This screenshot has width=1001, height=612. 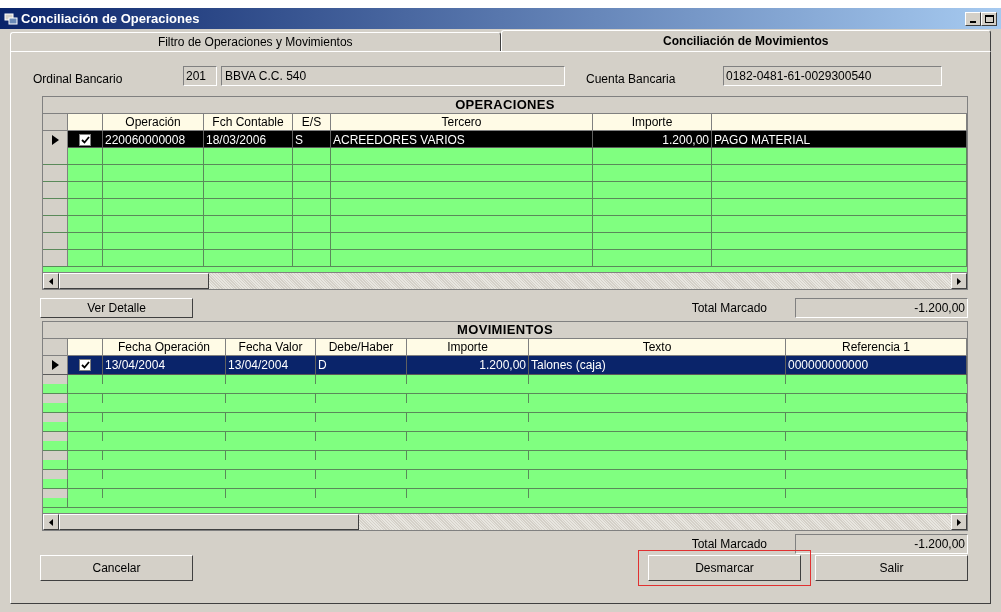 I want to click on maximize-button, so click(x=989, y=18).